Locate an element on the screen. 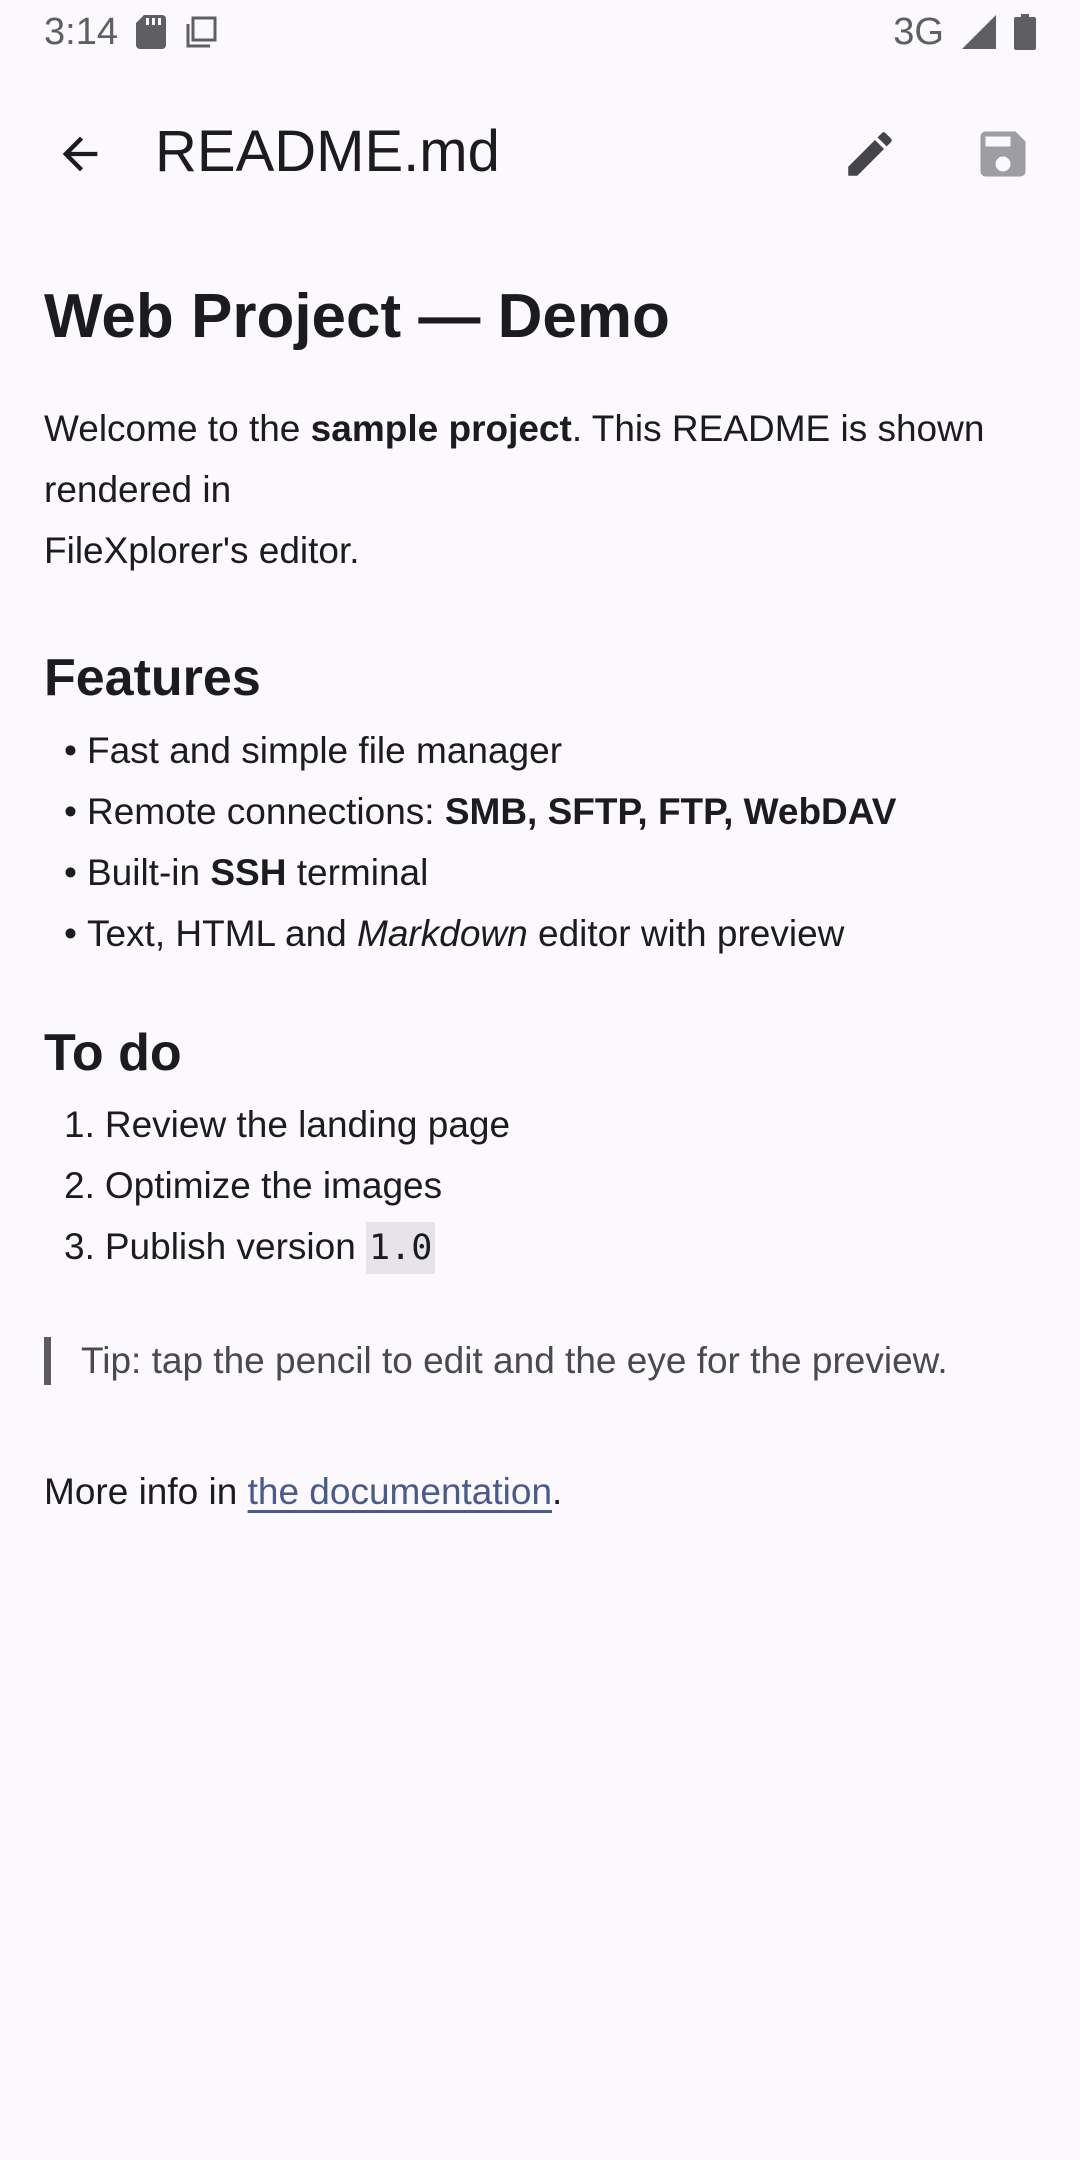 This screenshot has height=2160, width=1080. pencil-icon is located at coordinates (870, 154).